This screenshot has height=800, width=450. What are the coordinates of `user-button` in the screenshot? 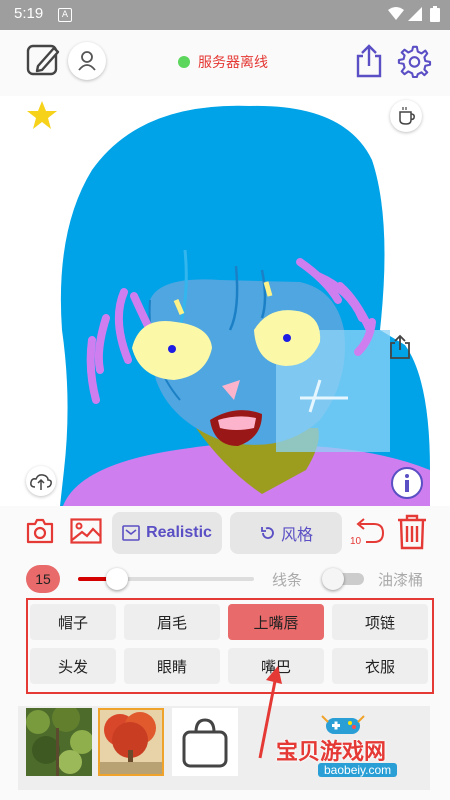 It's located at (87, 61).